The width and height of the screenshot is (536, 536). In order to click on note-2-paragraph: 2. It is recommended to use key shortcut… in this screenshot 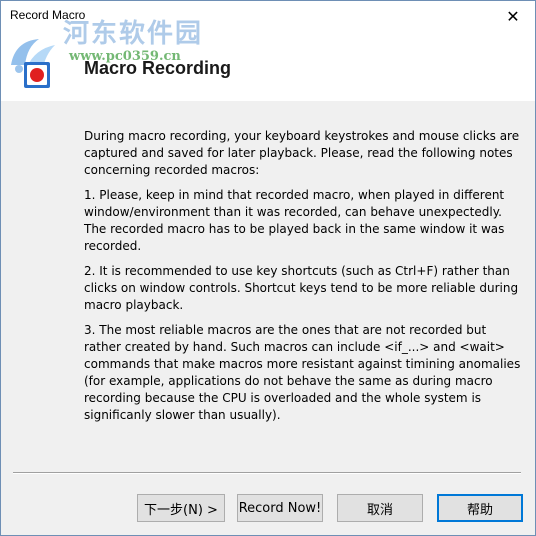, I will do `click(301, 288)`.